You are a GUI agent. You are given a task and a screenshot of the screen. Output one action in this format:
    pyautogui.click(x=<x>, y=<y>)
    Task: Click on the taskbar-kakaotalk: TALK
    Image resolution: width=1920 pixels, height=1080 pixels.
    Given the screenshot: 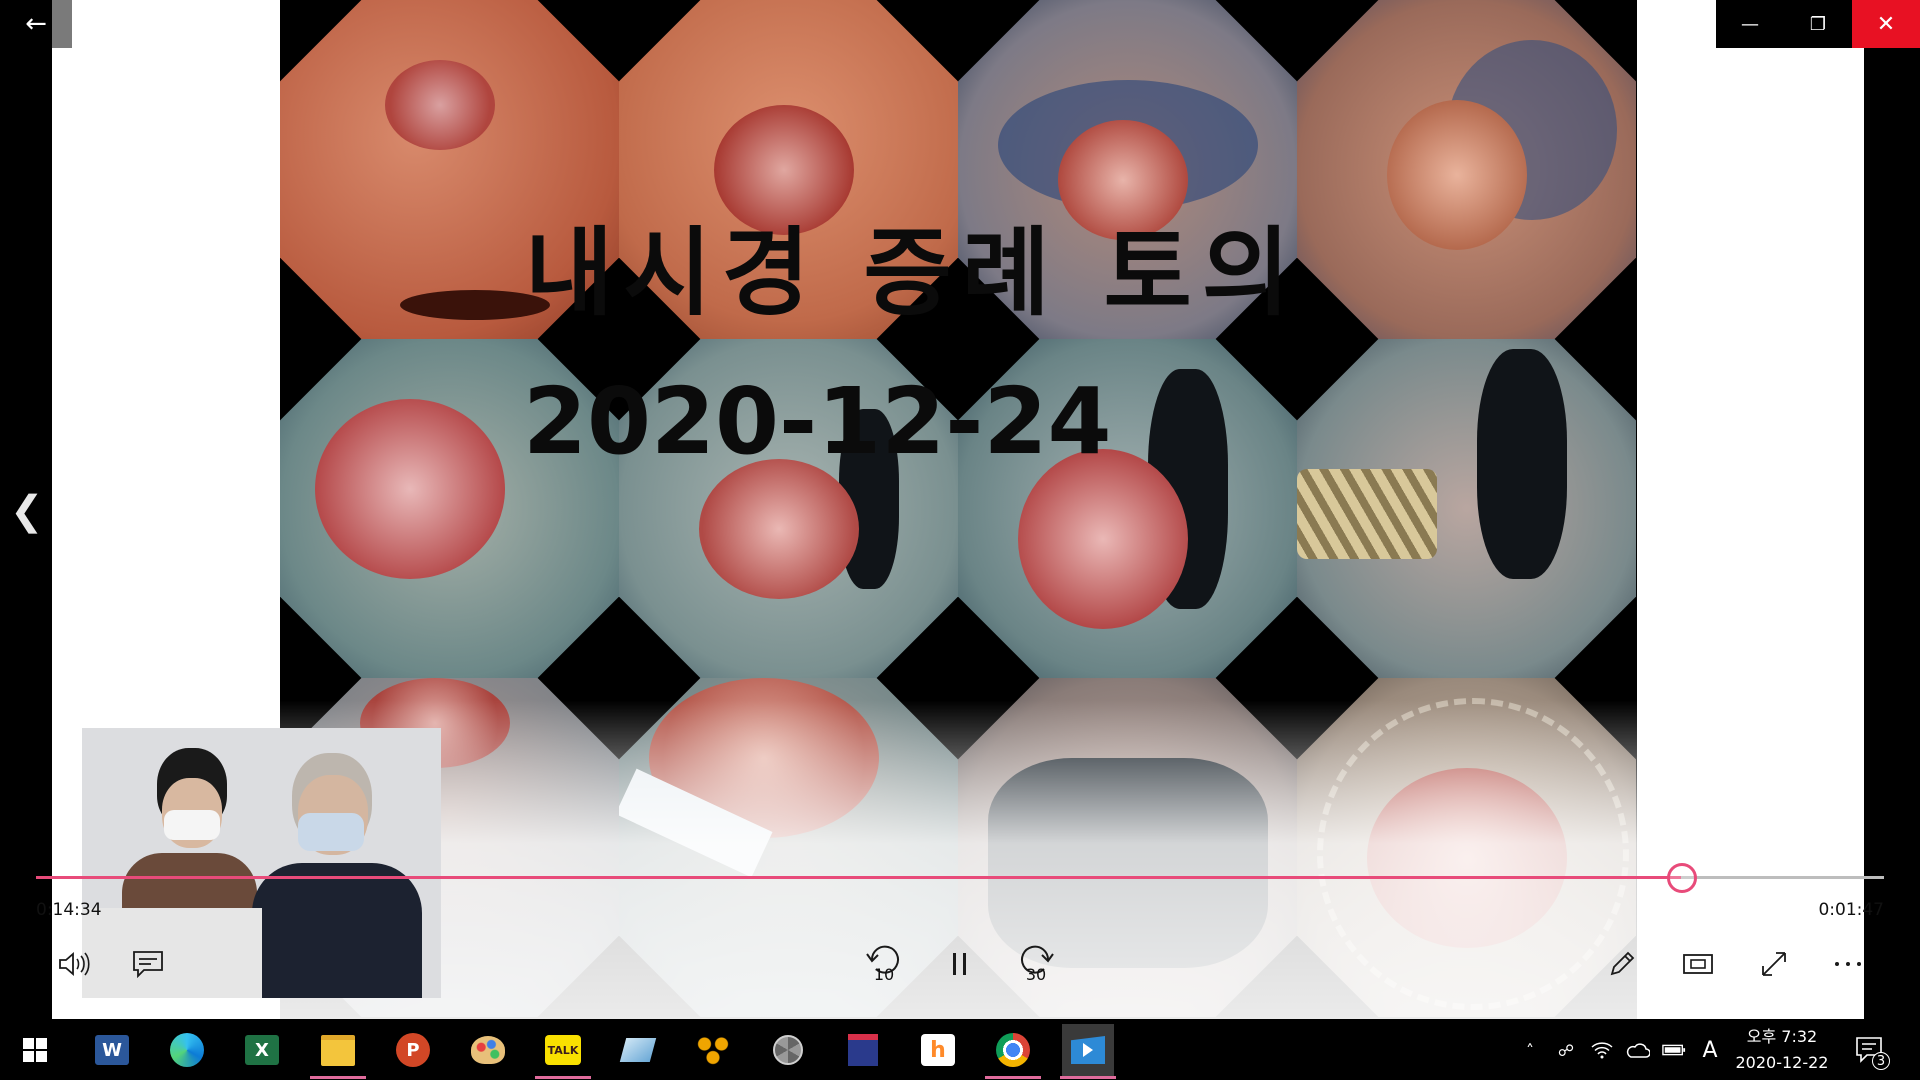 What is the action you would take?
    pyautogui.click(x=563, y=1050)
    